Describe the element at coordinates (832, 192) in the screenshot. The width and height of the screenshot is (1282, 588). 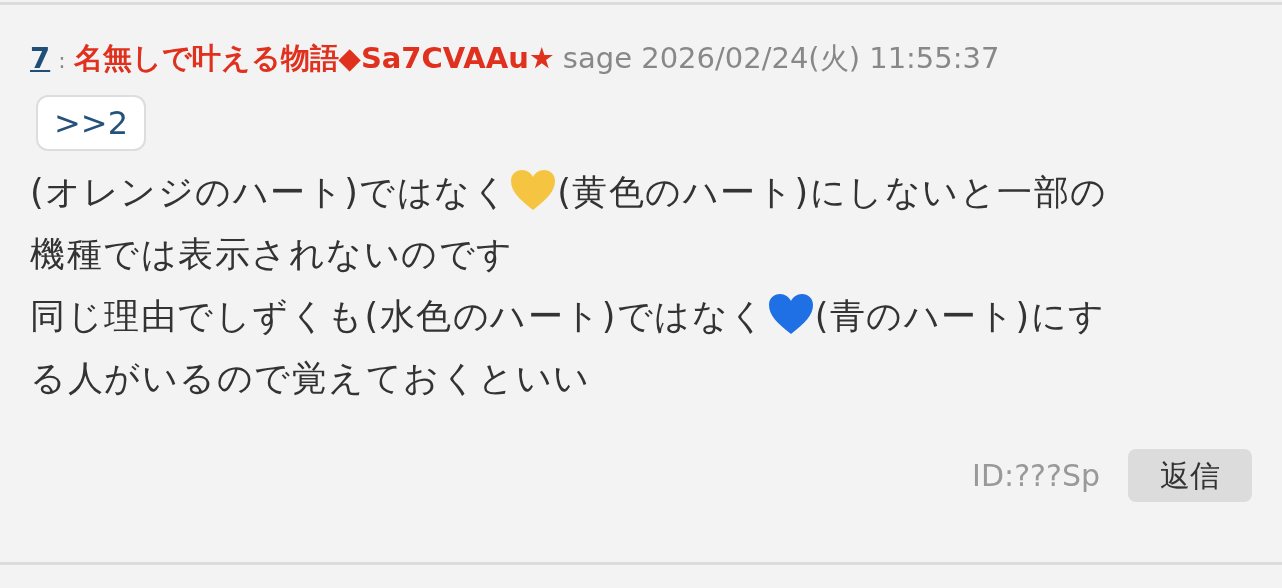
I see `body-text: (黄色のハート)にしないと一部の` at that location.